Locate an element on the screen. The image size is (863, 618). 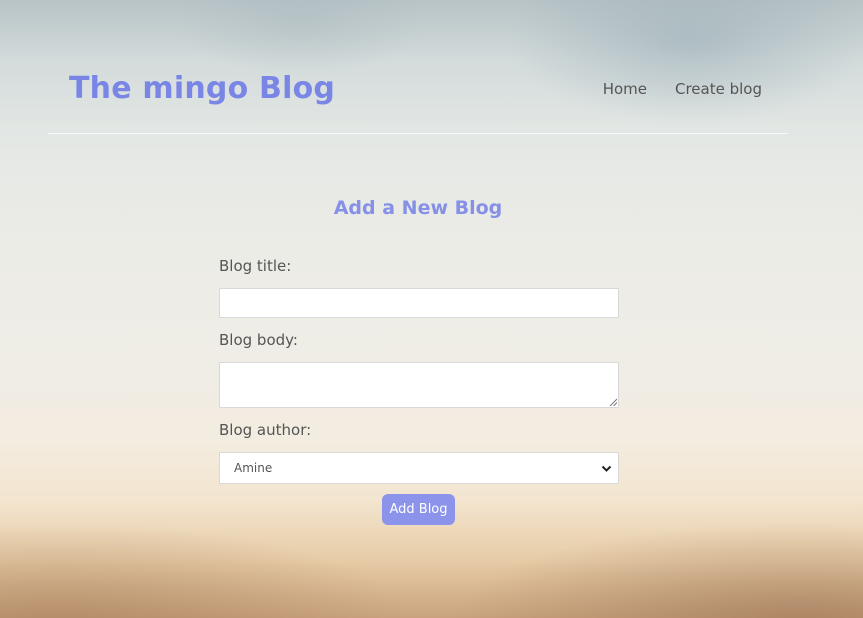
site-logo: The mingo Blog is located at coordinates (202, 88).